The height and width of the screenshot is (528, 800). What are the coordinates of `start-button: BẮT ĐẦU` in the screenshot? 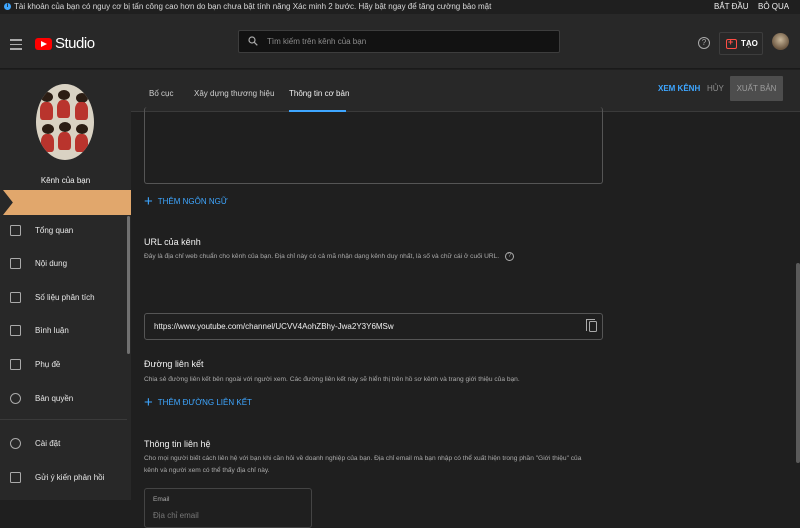 It's located at (731, 6).